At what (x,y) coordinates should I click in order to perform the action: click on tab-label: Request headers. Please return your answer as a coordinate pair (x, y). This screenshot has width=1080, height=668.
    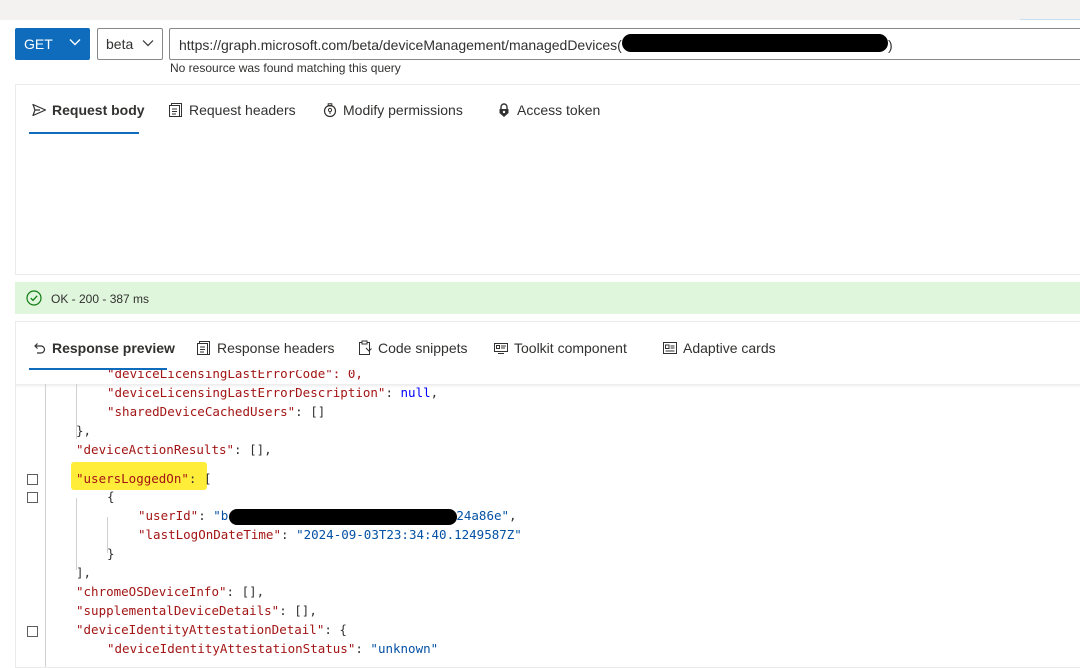
    Looking at the image, I should click on (242, 110).